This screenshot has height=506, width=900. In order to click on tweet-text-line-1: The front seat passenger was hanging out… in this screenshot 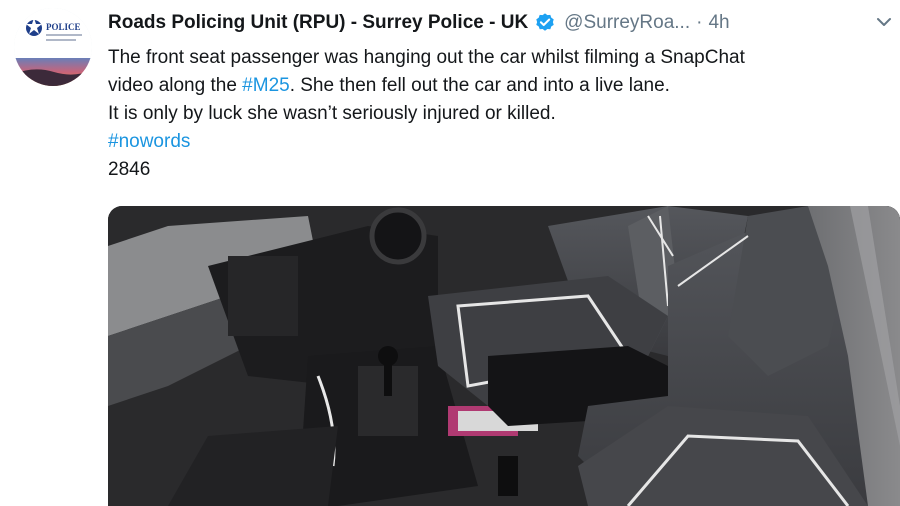, I will do `click(498, 58)`.